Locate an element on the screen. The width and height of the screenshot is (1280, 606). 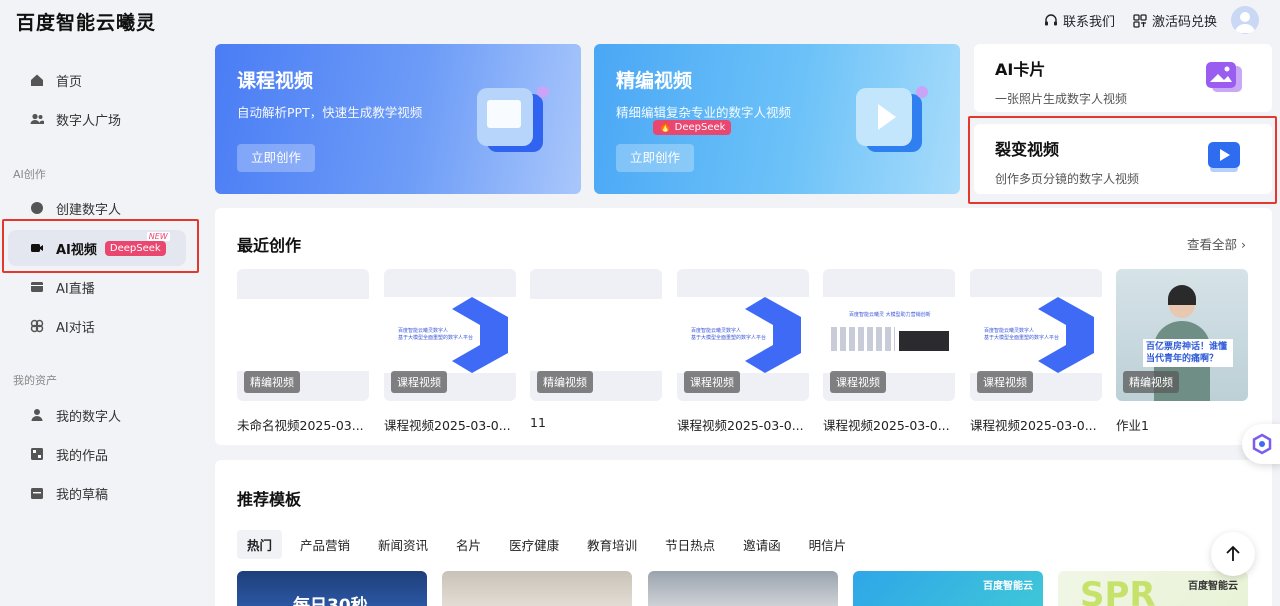
tab-medical: 医疗健康 is located at coordinates (534, 544).